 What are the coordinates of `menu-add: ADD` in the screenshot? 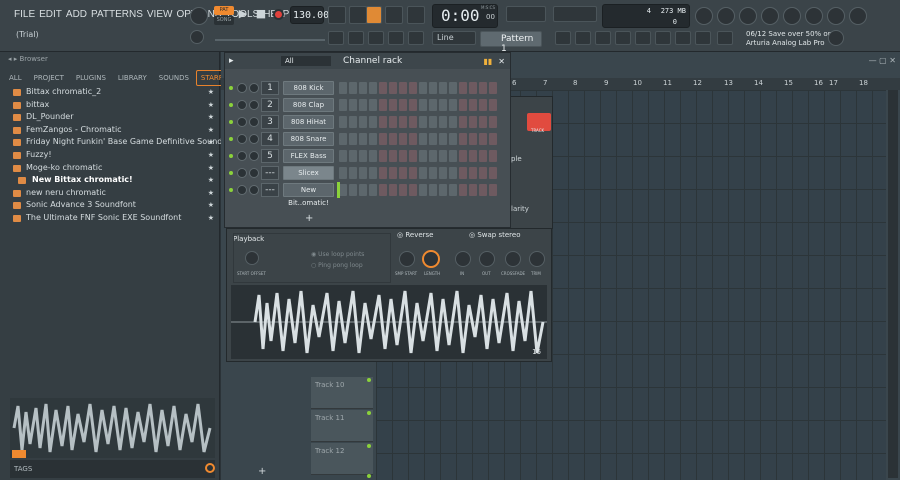 It's located at (76, 14).